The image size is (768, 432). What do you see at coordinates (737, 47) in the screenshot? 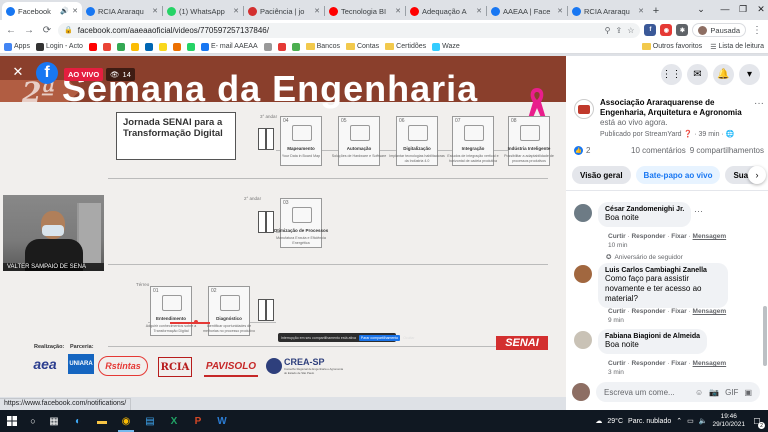
I see `reading-list: ☰ Lista de leitura` at bounding box center [737, 47].